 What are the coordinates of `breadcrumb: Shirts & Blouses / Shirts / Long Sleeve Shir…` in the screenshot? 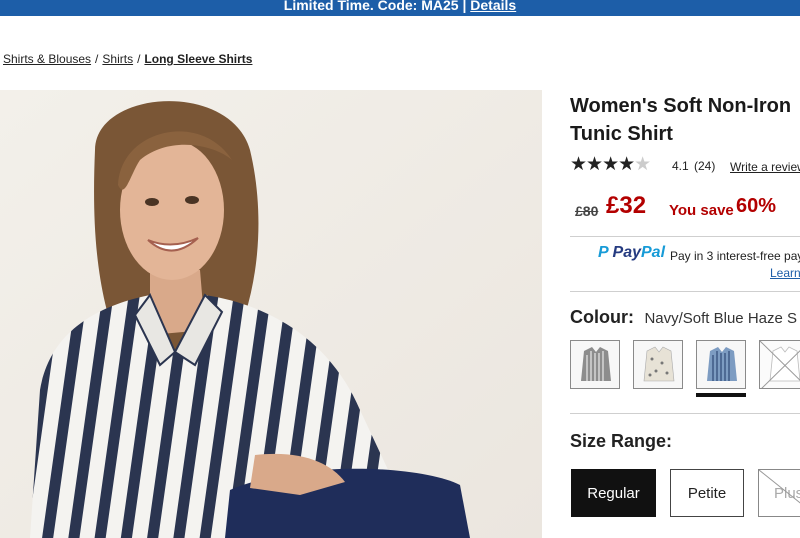 It's located at (127, 59).